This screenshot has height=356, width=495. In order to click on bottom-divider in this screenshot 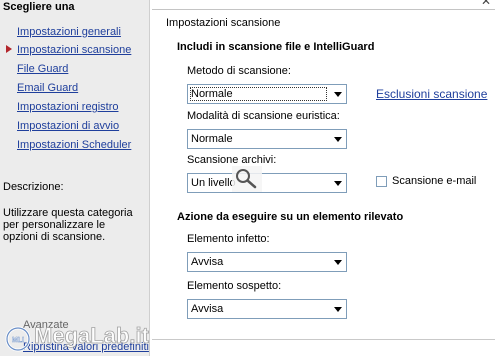, I will do `click(323, 339)`.